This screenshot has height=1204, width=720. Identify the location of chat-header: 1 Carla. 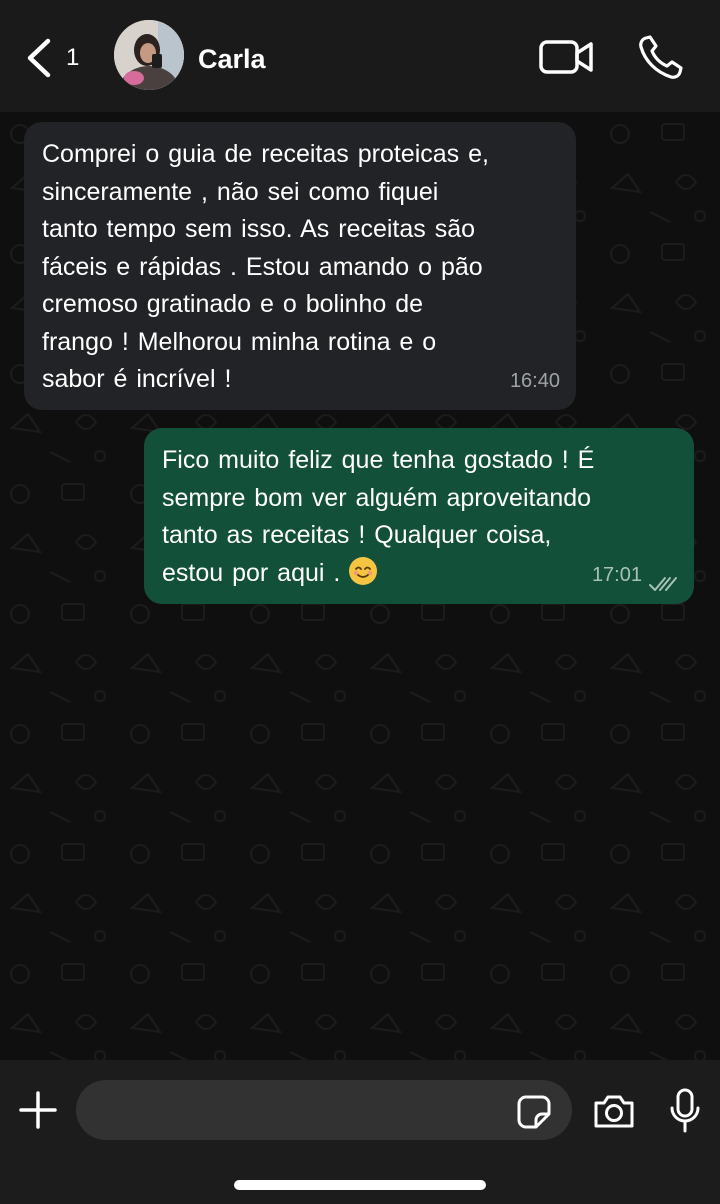
(360, 56).